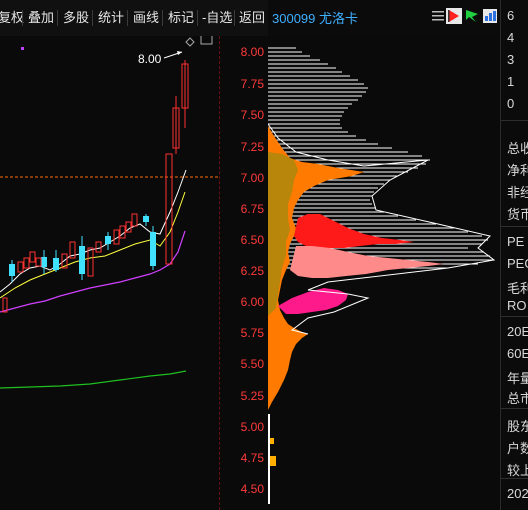 Image resolution: width=528 pixels, height=510 pixels. What do you see at coordinates (517, 398) in the screenshot?
I see `info-label: 总市` at bounding box center [517, 398].